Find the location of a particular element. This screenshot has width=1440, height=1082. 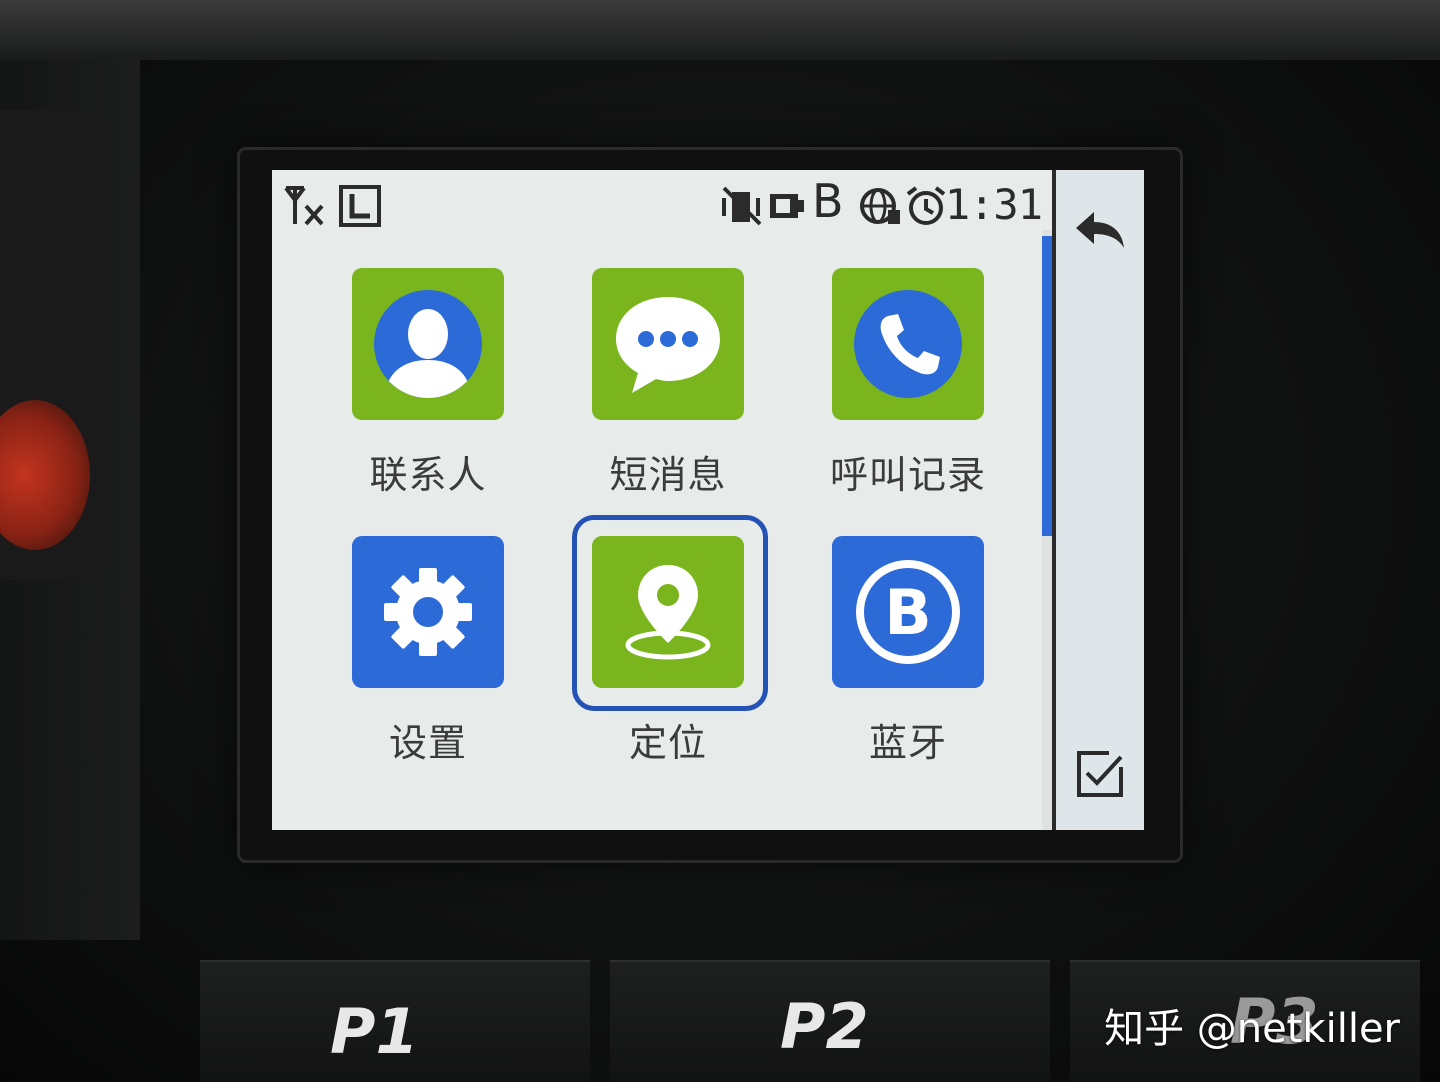

app-messages: 短消息 is located at coordinates (668, 398).